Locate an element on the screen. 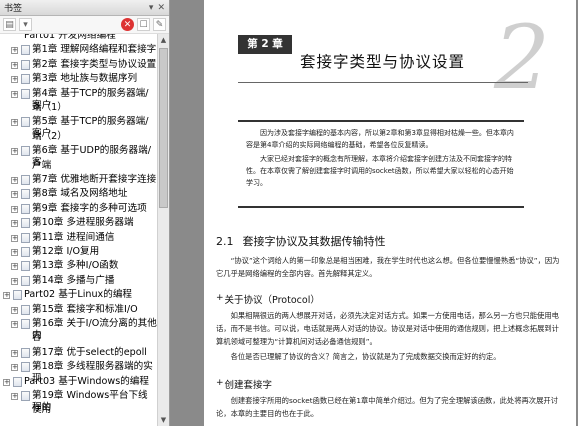  bookmark-item: + 第14章 多播与广播 is located at coordinates (78, 282).